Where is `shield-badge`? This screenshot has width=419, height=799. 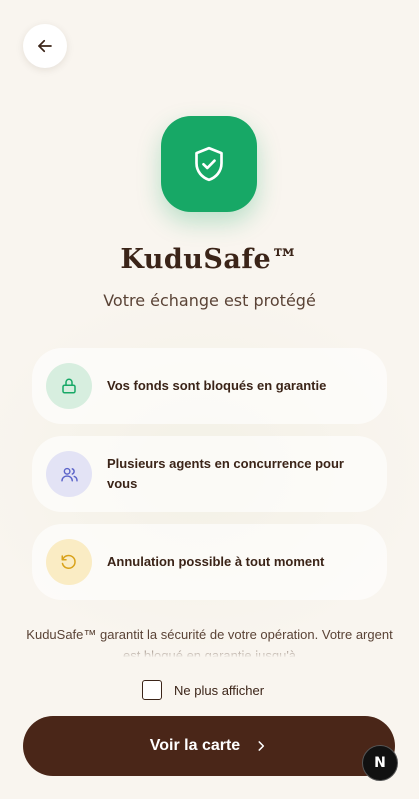 shield-badge is located at coordinates (209, 164).